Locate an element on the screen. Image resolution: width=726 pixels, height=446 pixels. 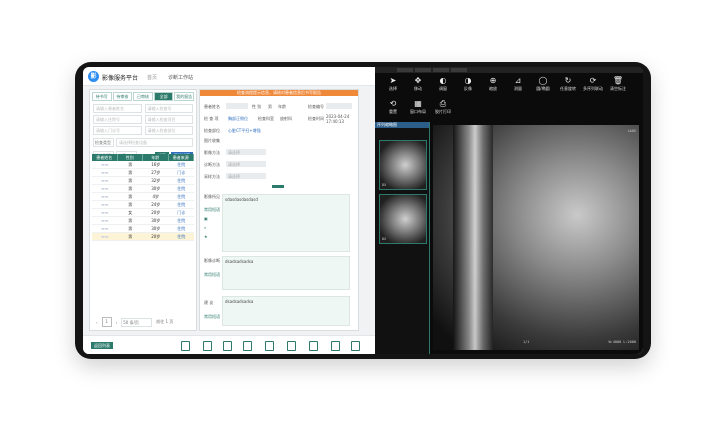
tab-reviewed: 已审核 is located at coordinates (143, 96).